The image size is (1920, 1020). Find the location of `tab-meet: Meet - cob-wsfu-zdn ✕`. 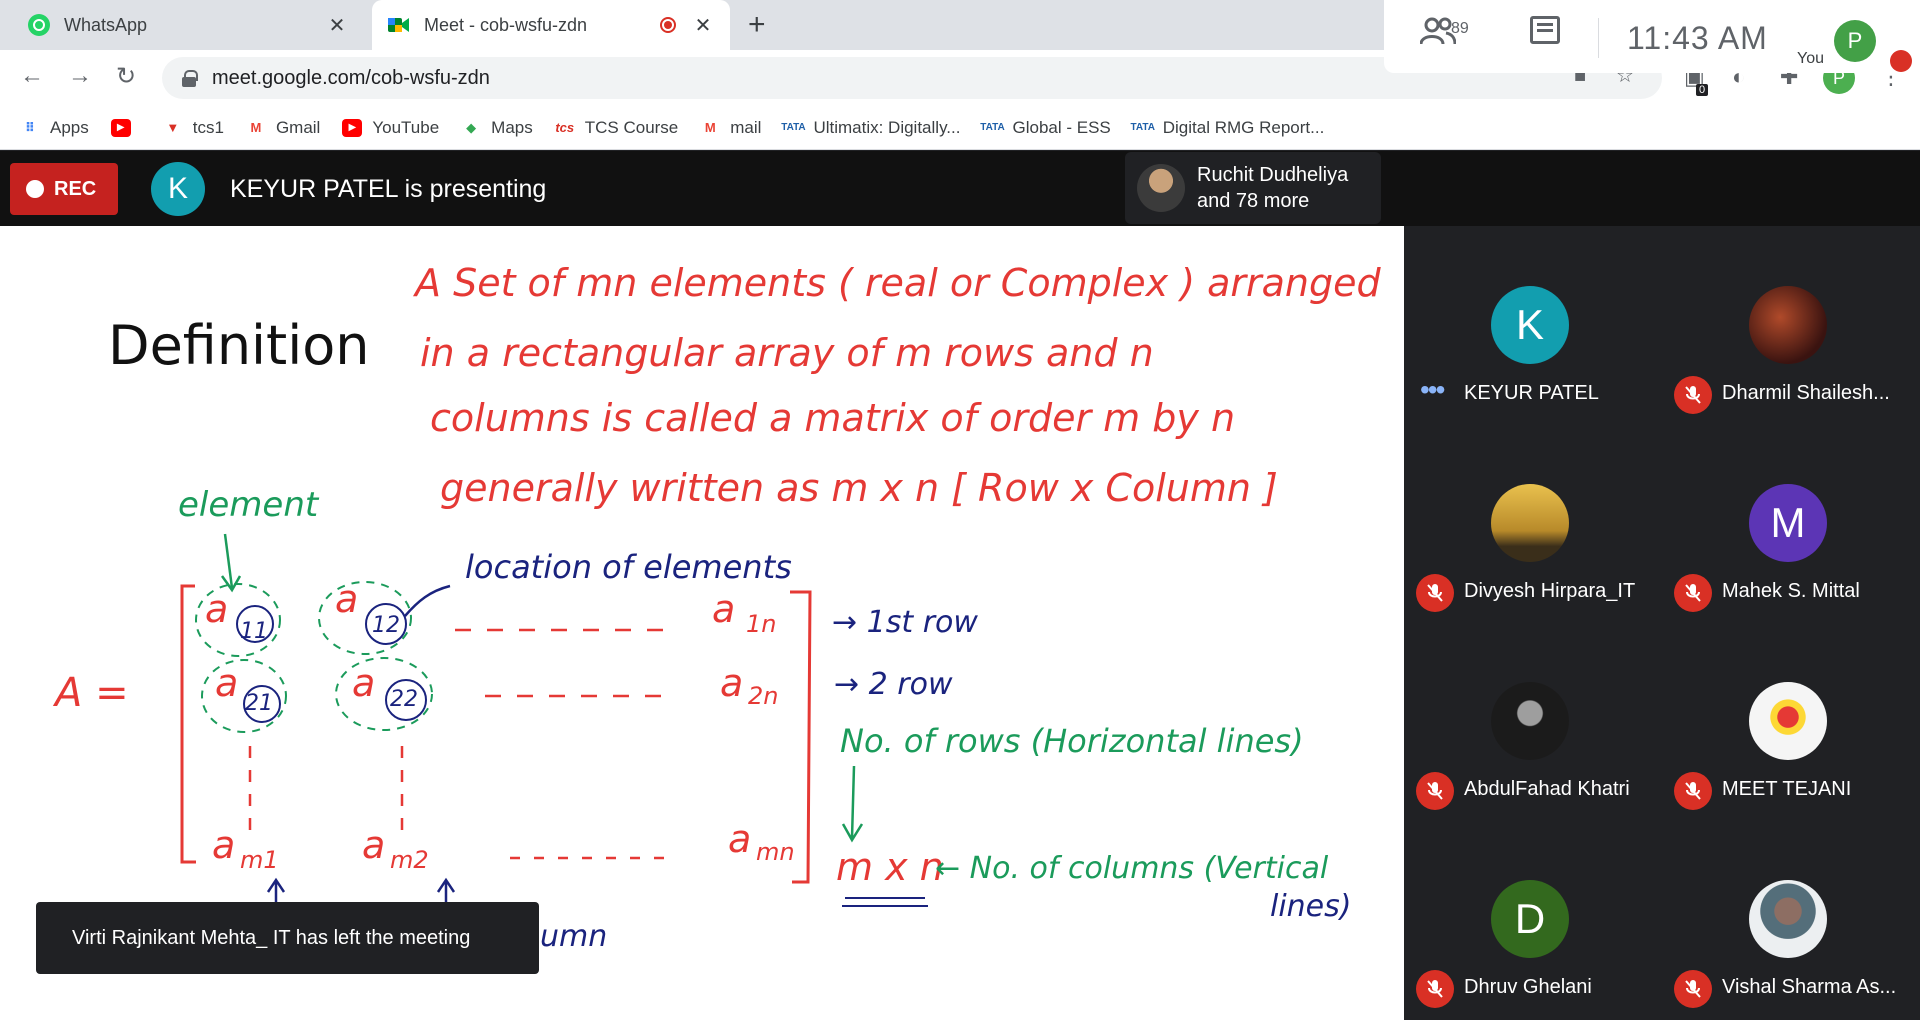

tab-meet: Meet - cob-wsfu-zdn ✕ is located at coordinates (551, 25).